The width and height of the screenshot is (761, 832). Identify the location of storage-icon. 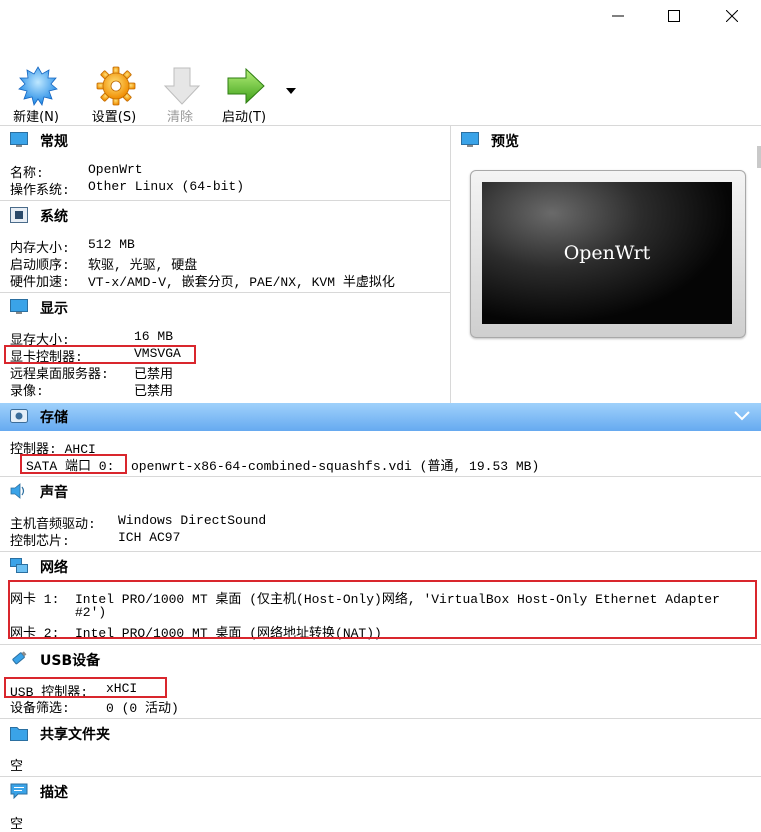
(19, 416).